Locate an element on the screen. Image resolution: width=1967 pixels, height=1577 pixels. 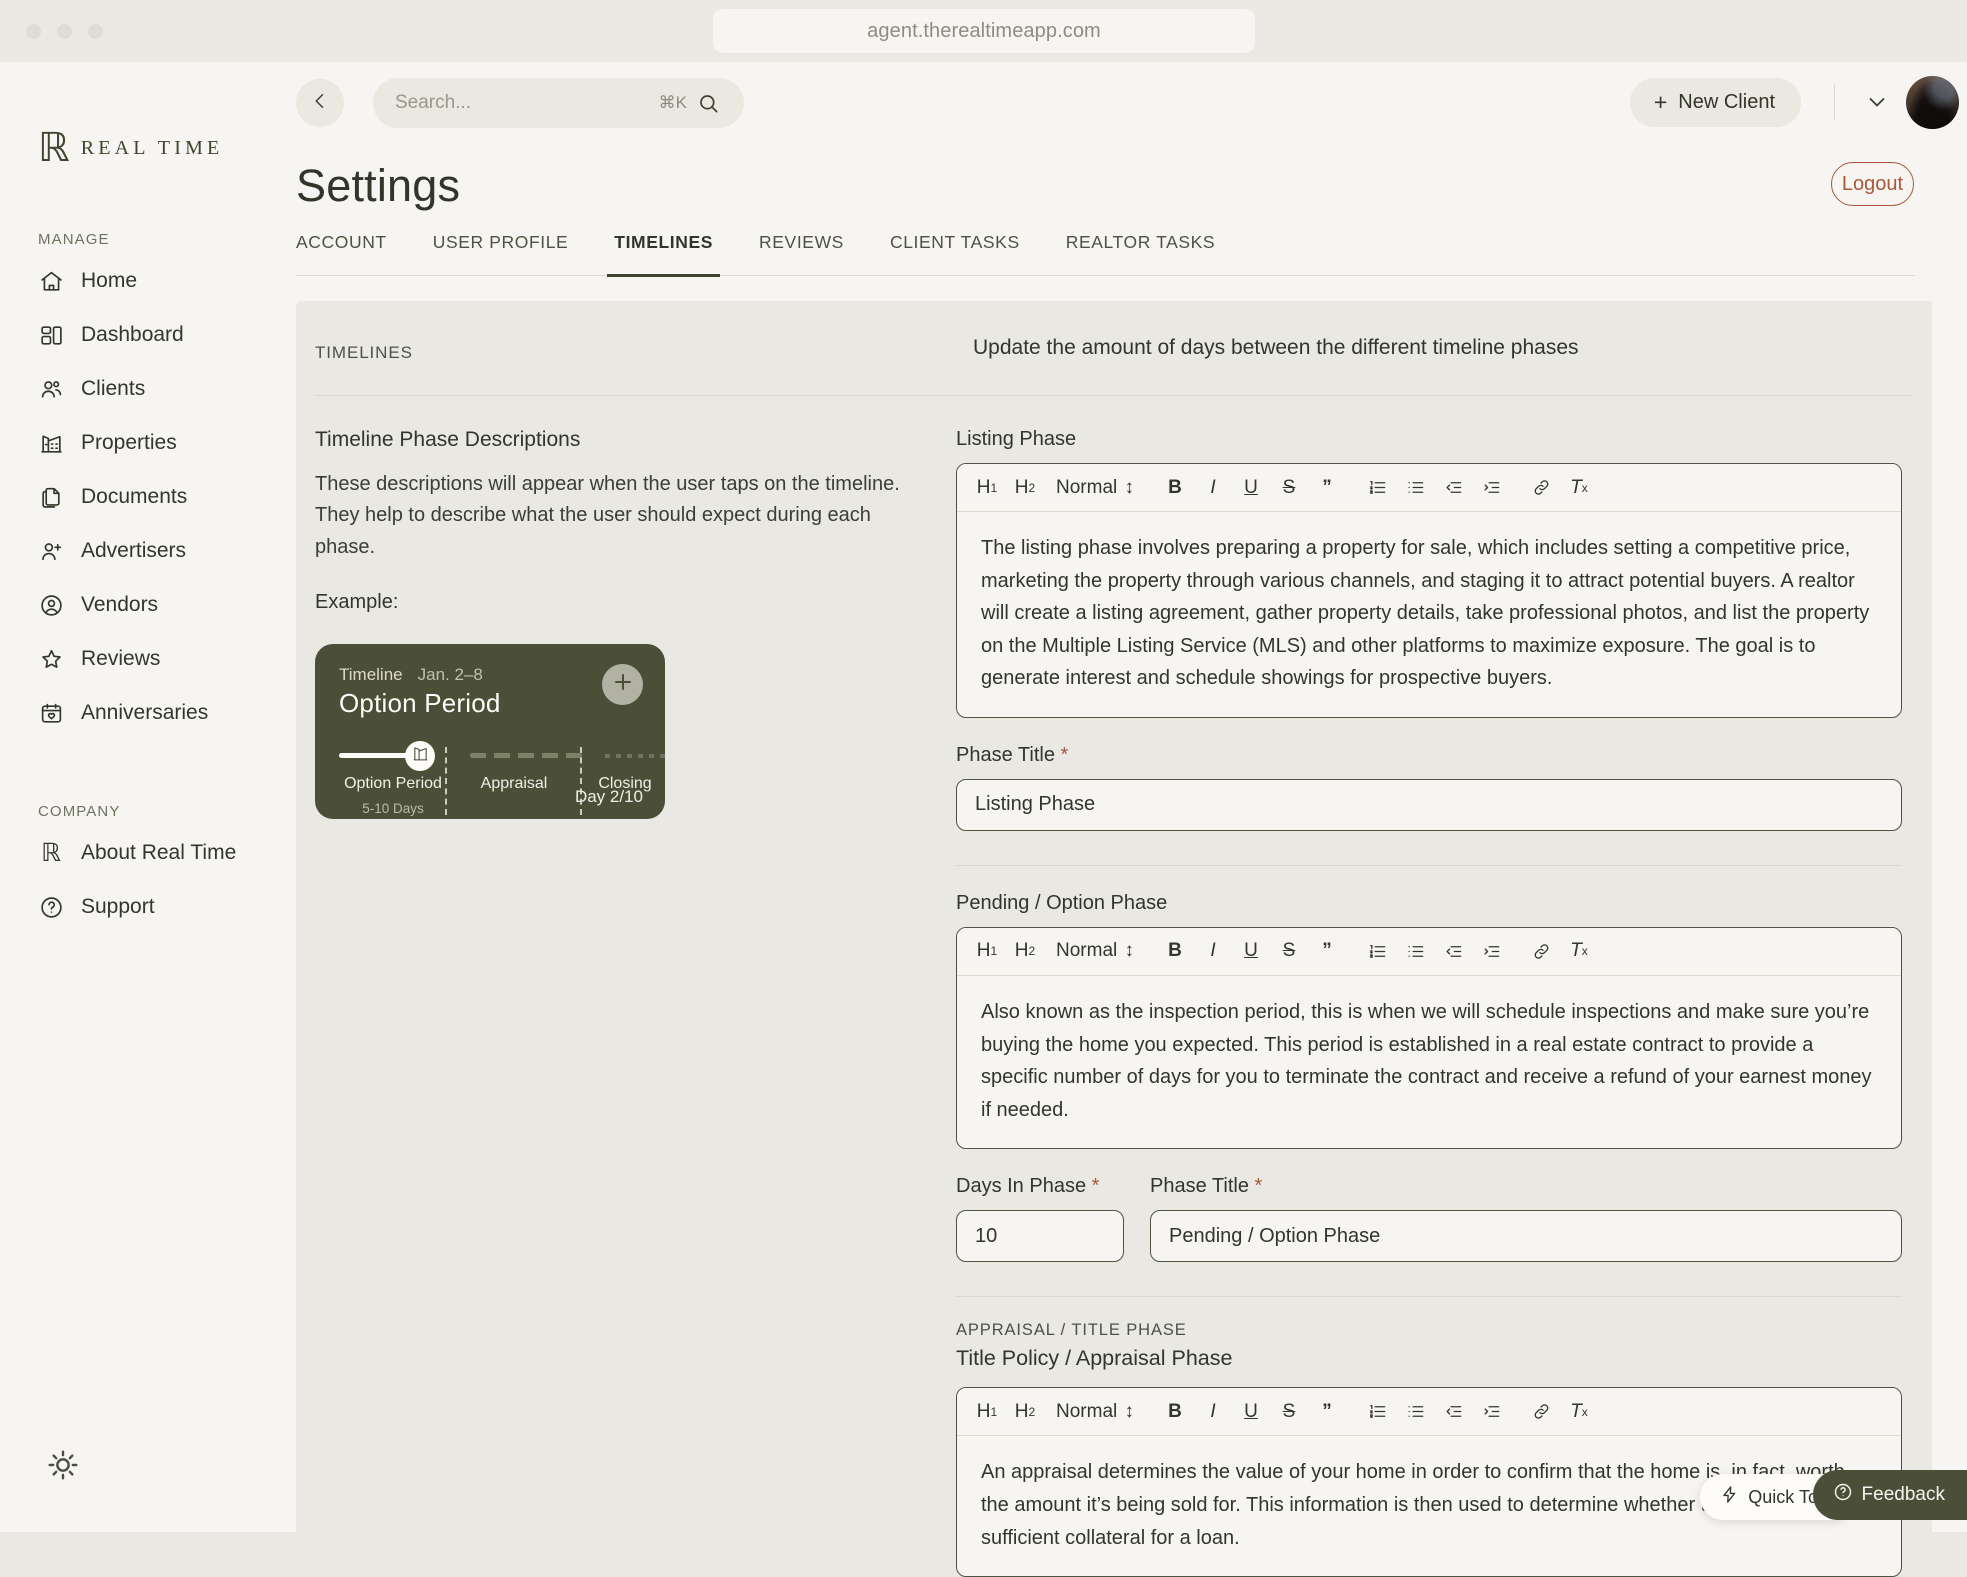
tab-timelines: TIMELINES is located at coordinates (663, 254).